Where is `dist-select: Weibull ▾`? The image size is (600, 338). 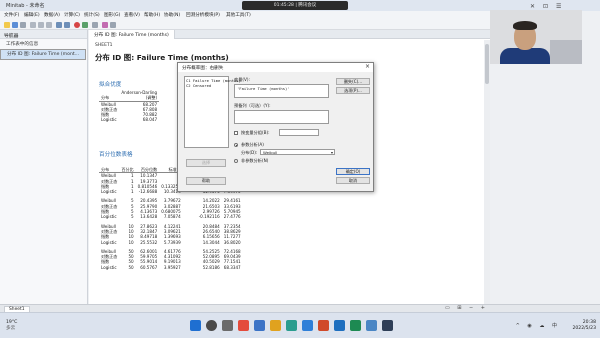
dist-select: Weibull ▾ is located at coordinates (297, 152).